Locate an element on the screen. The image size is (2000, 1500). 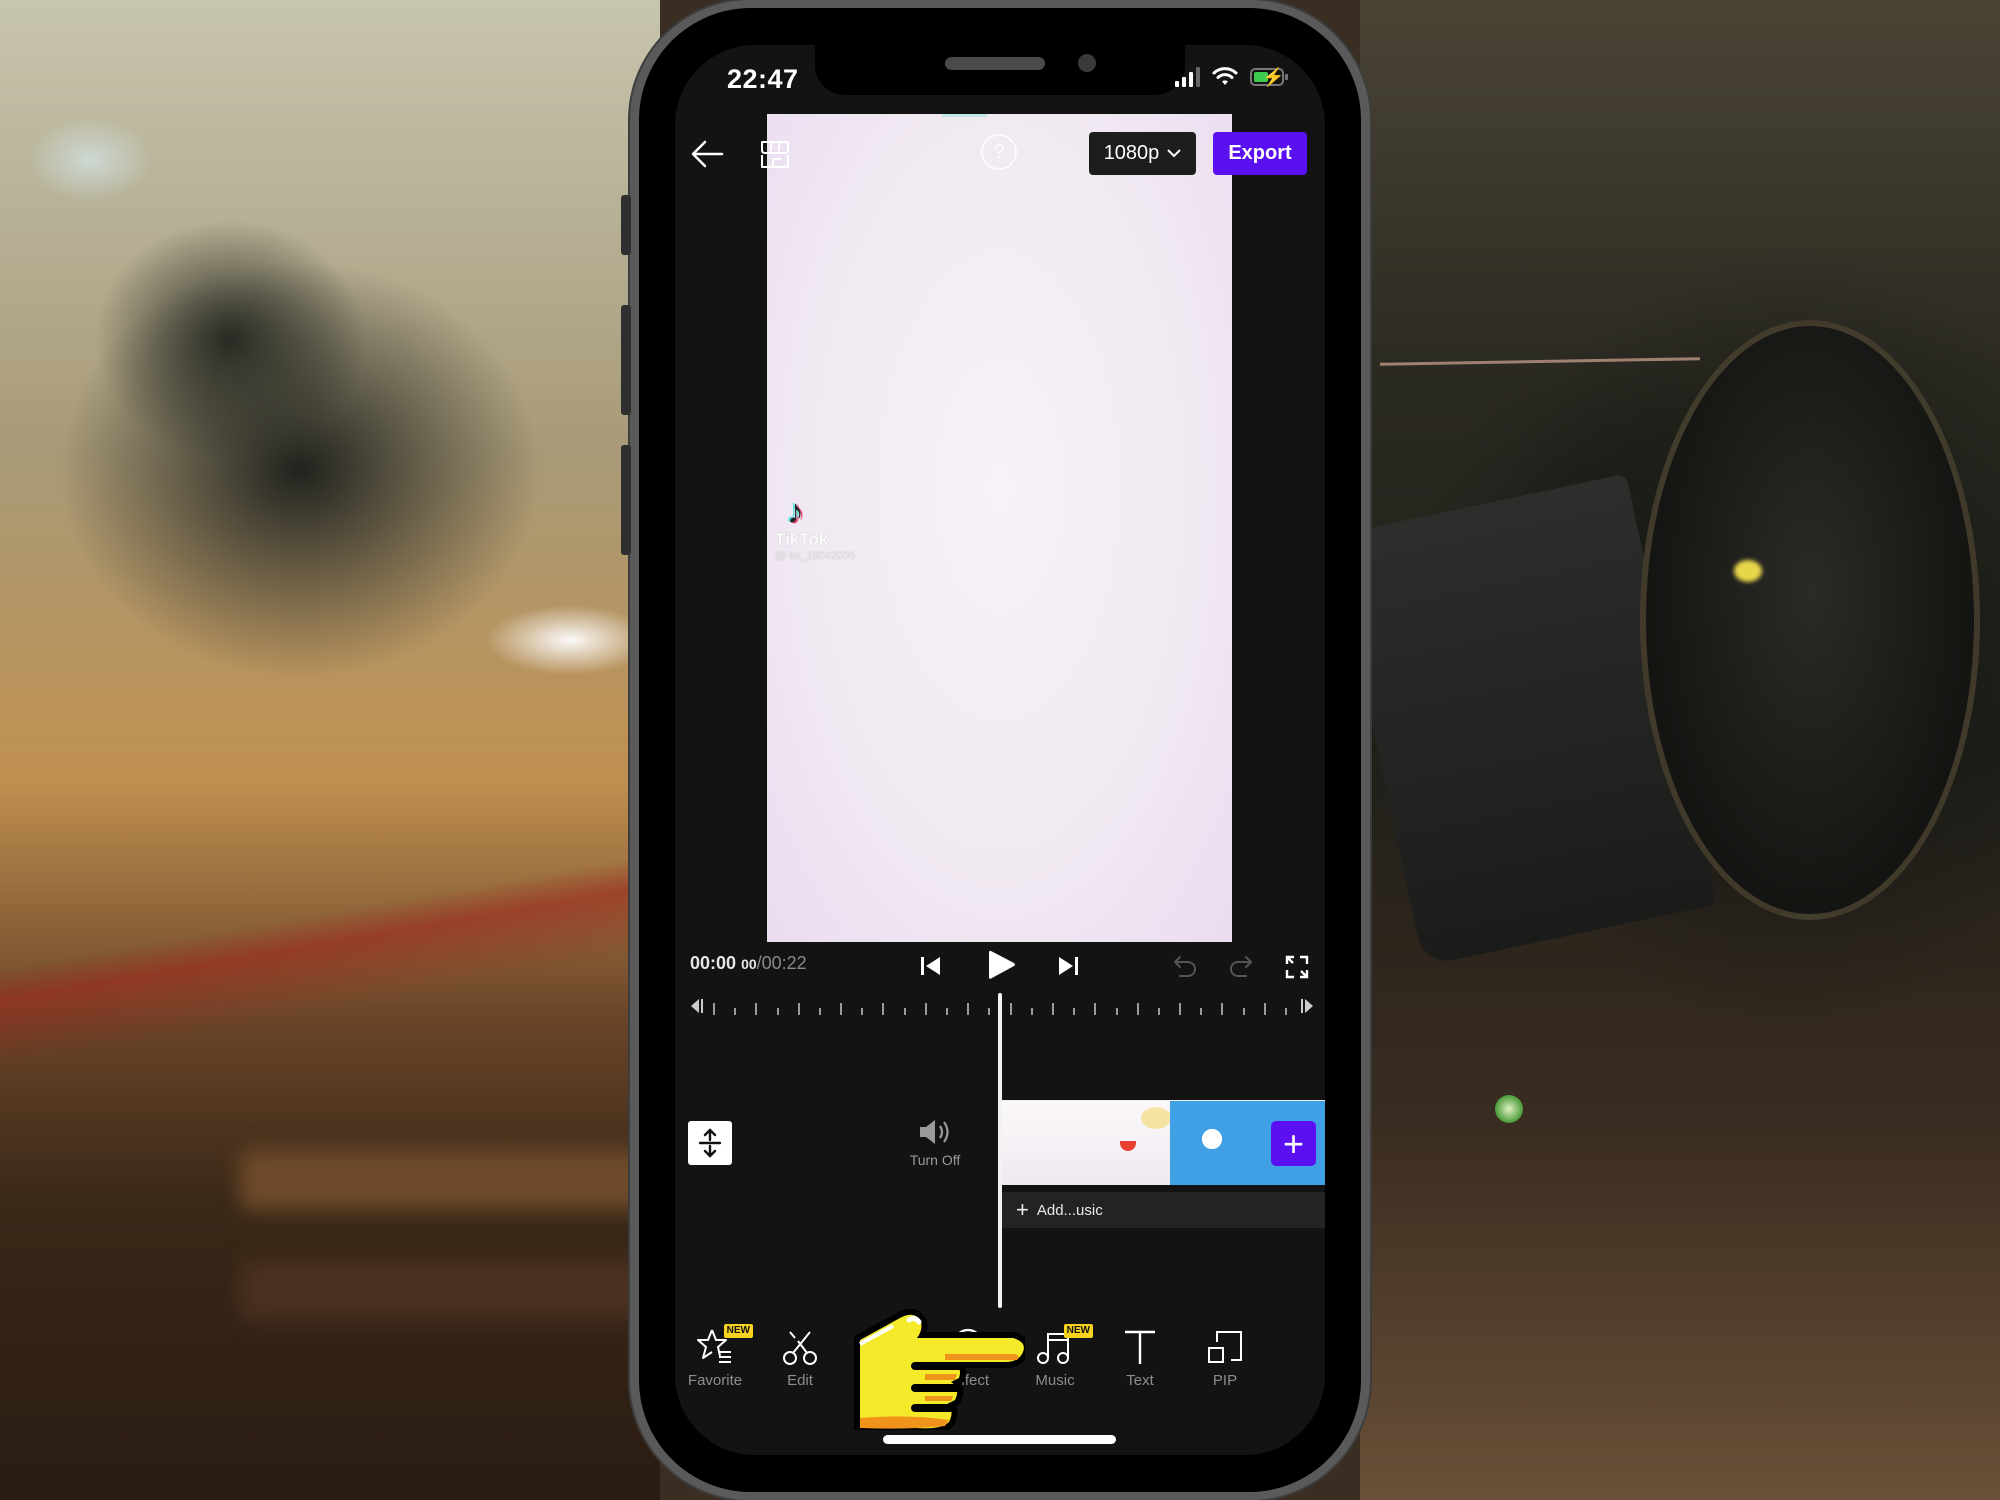
tiktok-brand-text: TikTok is located at coordinates (802, 539).